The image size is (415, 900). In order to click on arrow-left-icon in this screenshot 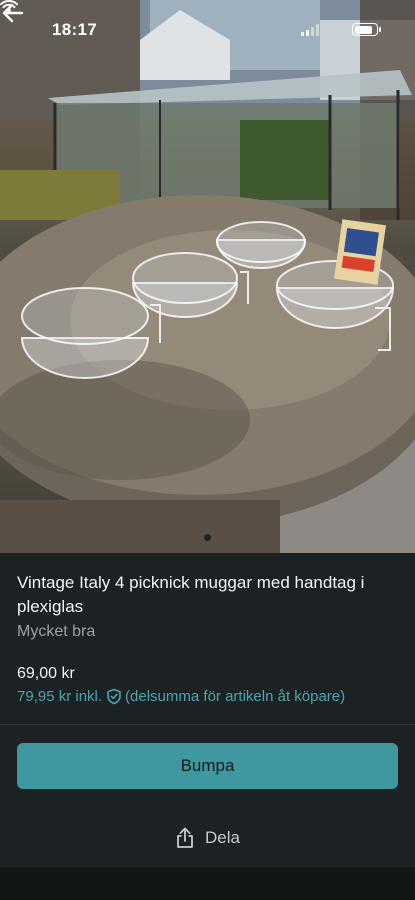, I will do `click(13, 13)`.